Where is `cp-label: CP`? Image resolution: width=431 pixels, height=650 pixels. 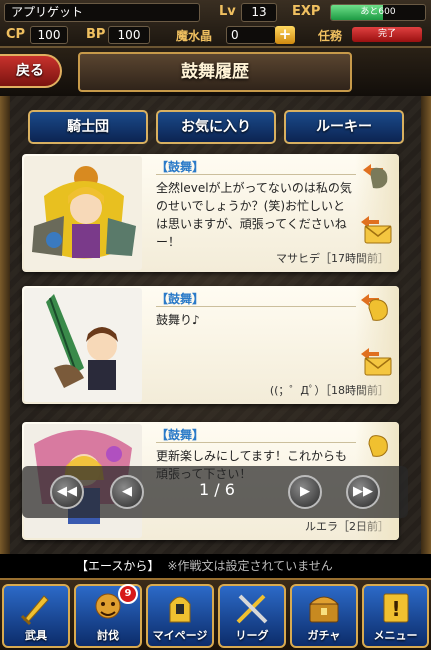 cp-label: CP is located at coordinates (16, 34).